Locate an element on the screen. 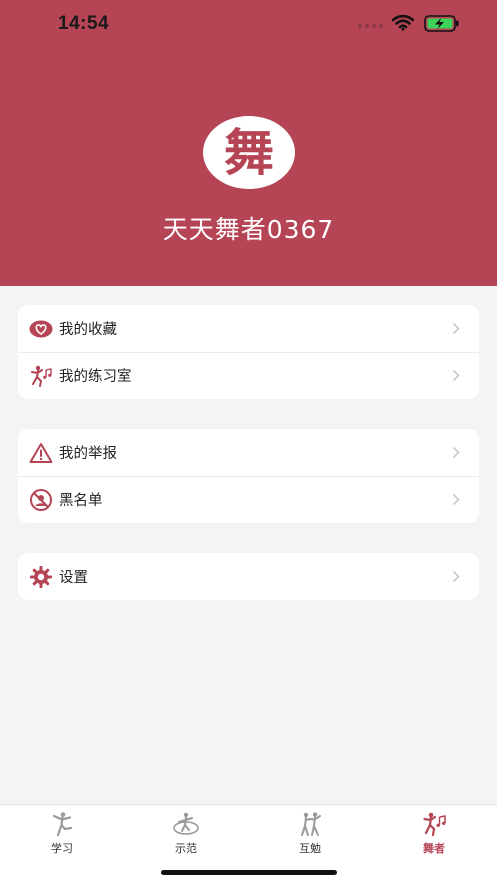 The image size is (497, 883). menu-item-label: 我的收藏 is located at coordinates (88, 330).